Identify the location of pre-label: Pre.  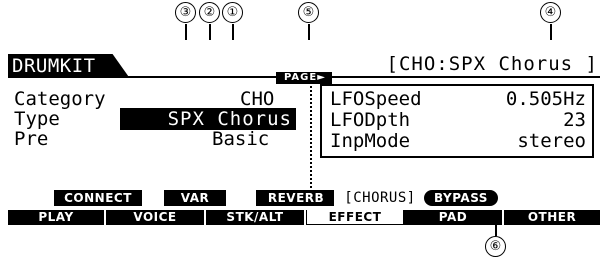
(31, 139).